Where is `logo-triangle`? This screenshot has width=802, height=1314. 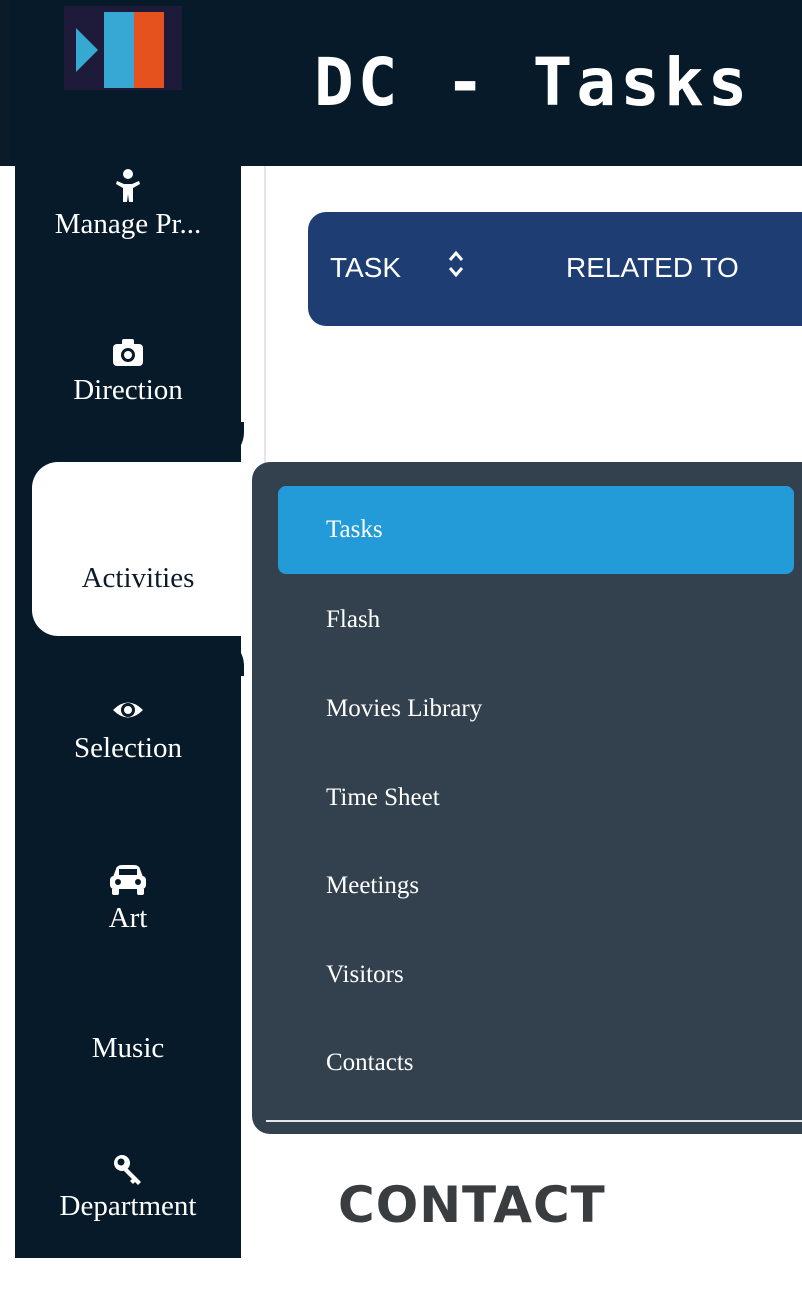
logo-triangle is located at coordinates (87, 50).